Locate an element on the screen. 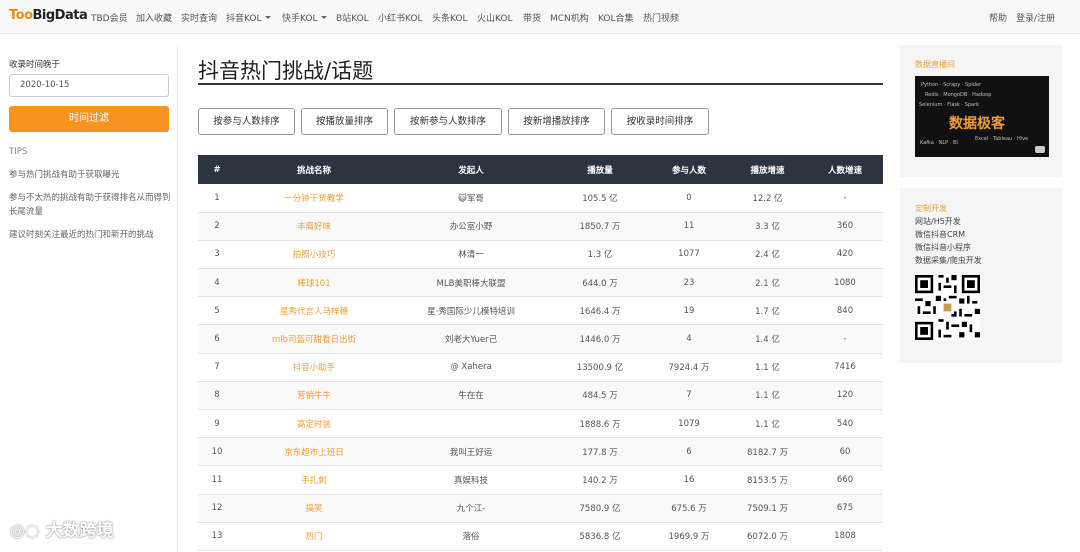 This screenshot has height=552, width=1080. cell-participants: 6 is located at coordinates (689, 452).